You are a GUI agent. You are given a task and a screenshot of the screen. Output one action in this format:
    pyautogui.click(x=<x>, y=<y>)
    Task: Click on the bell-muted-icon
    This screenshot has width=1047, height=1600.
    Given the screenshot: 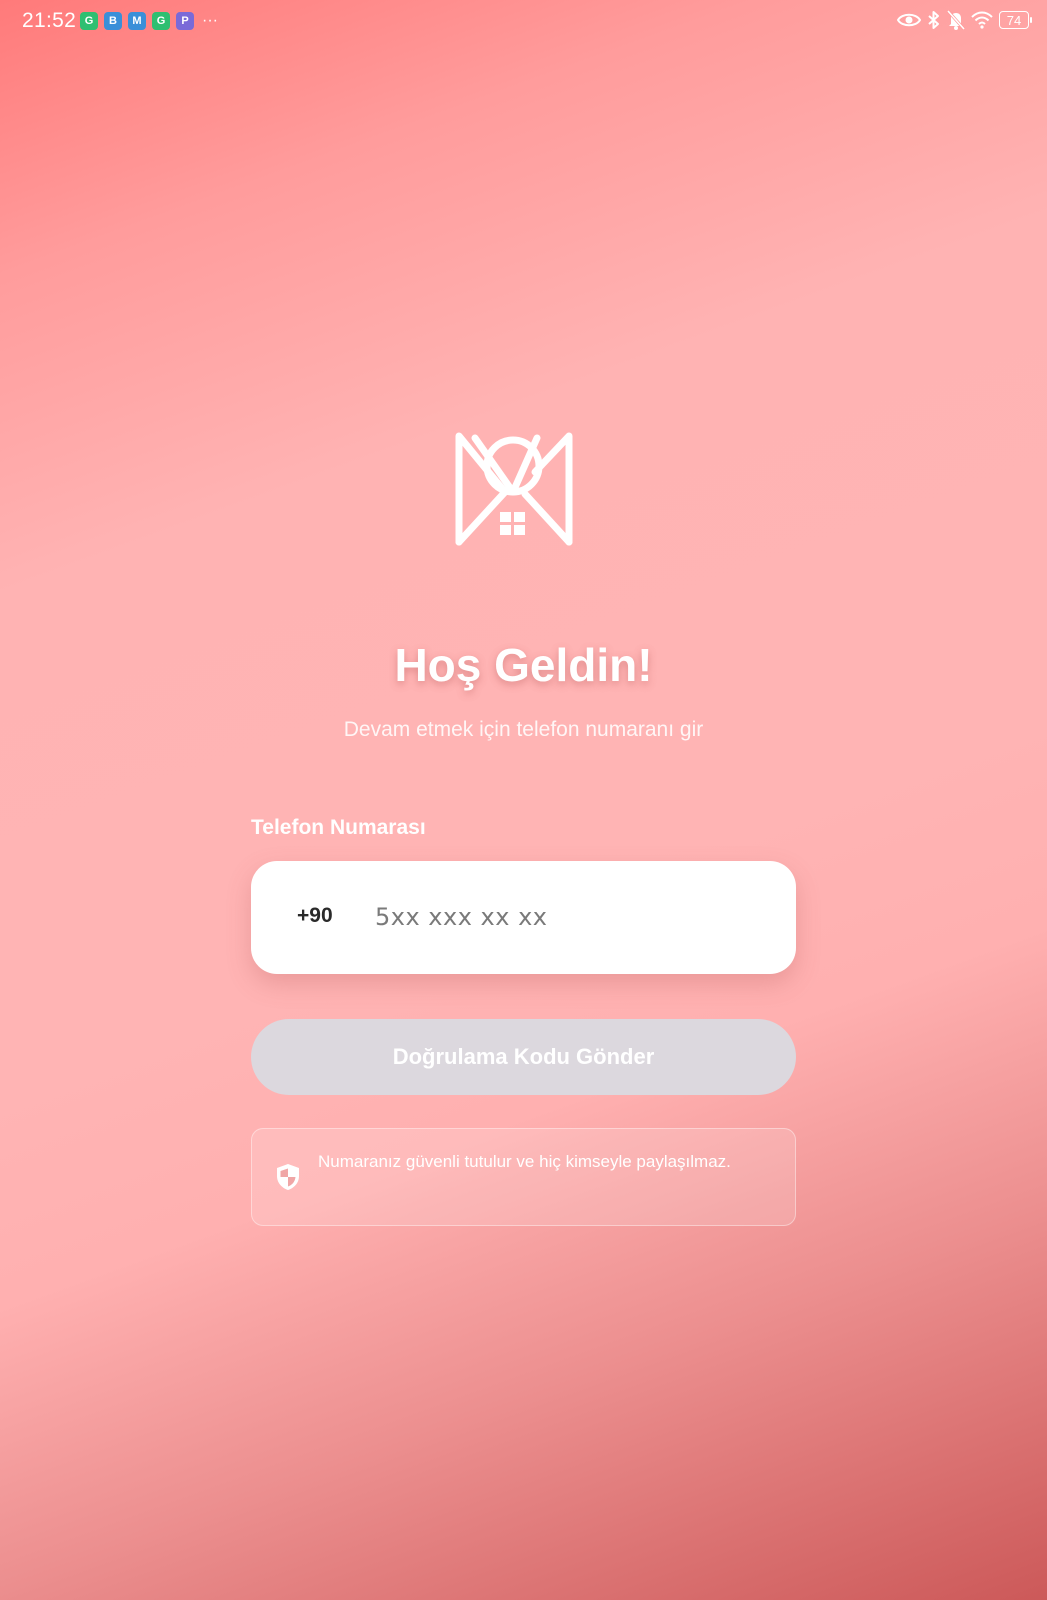 What is the action you would take?
    pyautogui.click(x=956, y=20)
    